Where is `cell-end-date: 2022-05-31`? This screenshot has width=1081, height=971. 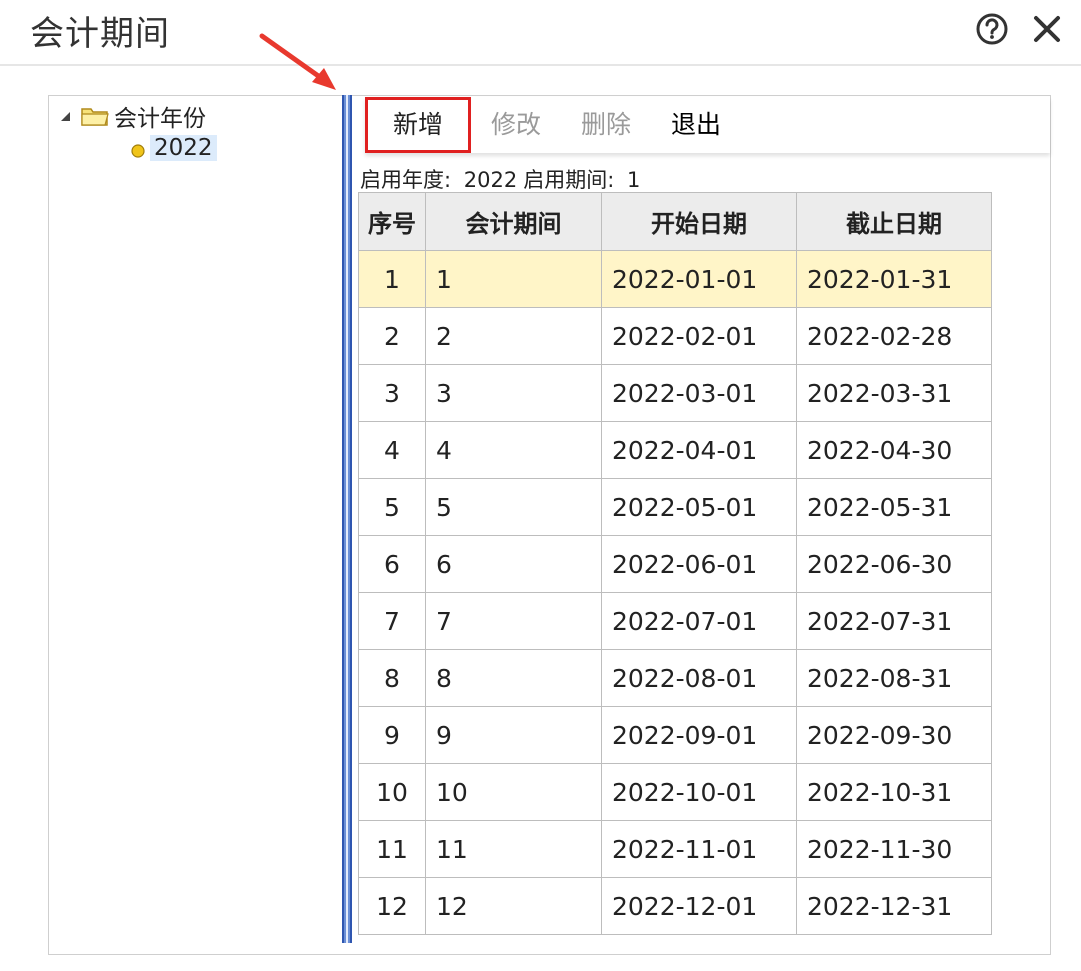
cell-end-date: 2022-05-31 is located at coordinates (894, 507).